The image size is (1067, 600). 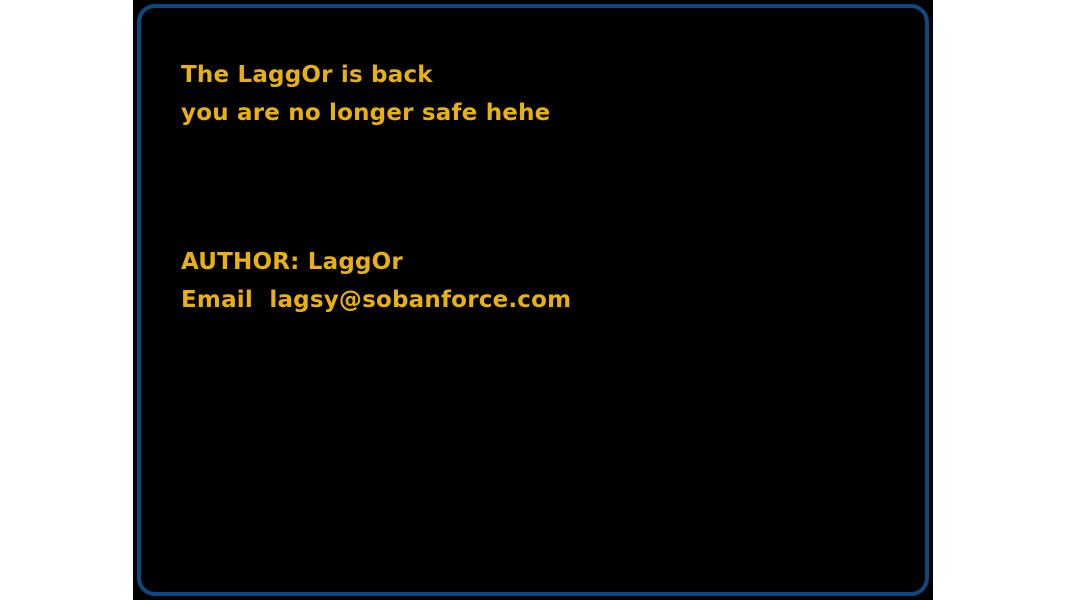 I want to click on message-line-2: you are no longer safe hehe, so click(x=366, y=113).